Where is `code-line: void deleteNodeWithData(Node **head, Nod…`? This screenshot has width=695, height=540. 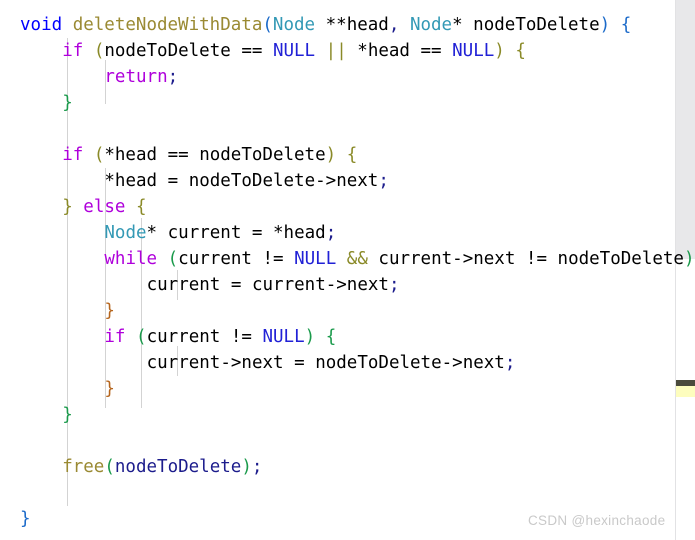
code-line: void deleteNodeWithData(Node **head, Nod… is located at coordinates (325, 25).